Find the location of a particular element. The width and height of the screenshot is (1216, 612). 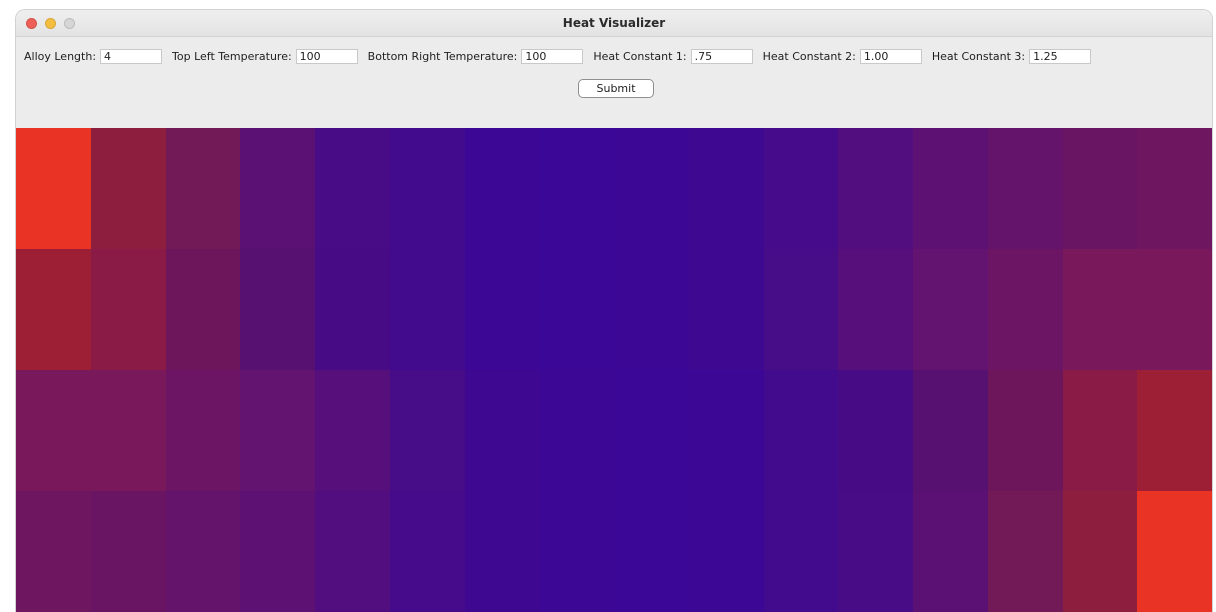

alloy-length-input: 4 is located at coordinates (131, 56).